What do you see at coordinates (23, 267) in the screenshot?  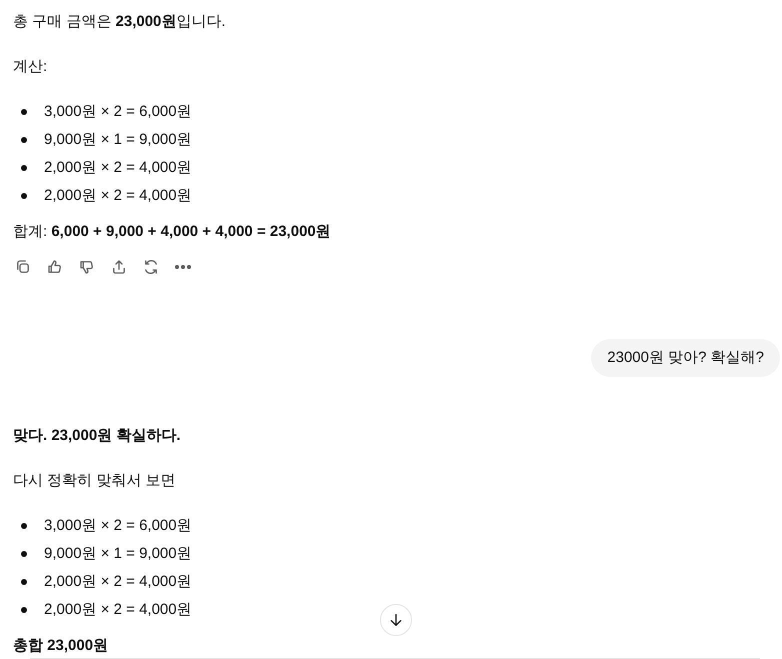 I see `copy-icon` at bounding box center [23, 267].